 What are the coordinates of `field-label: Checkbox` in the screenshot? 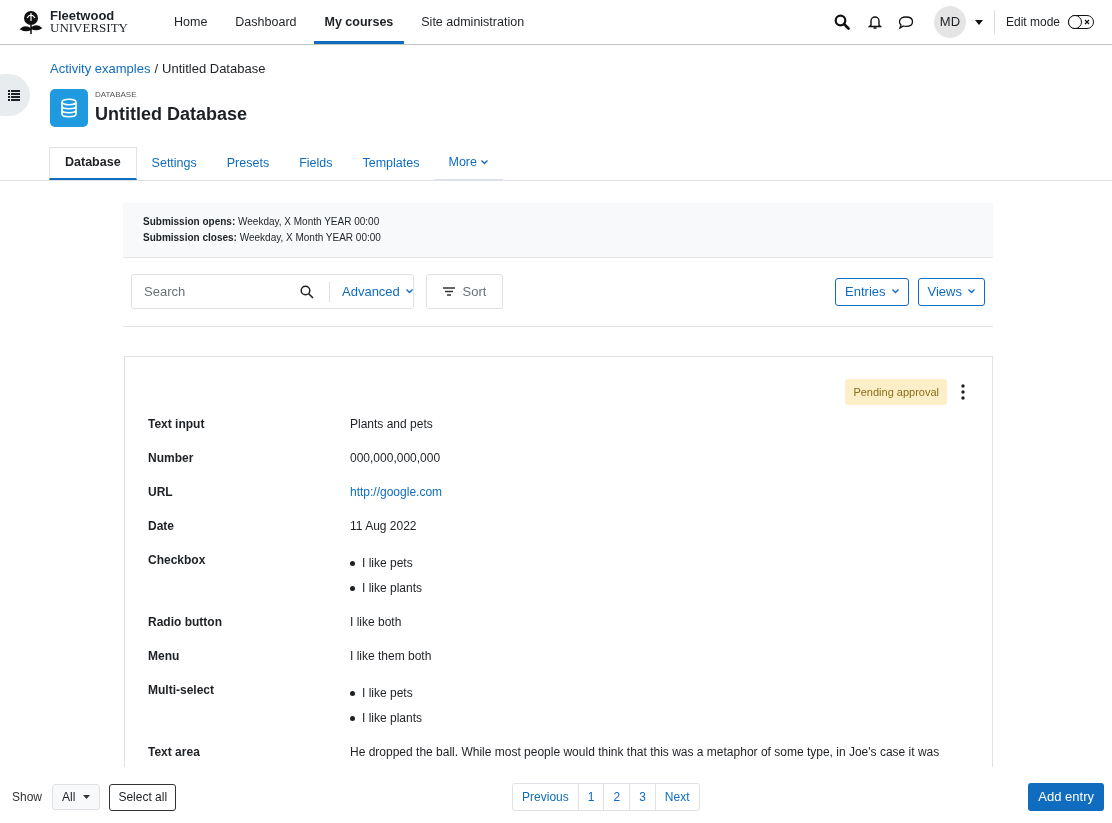 It's located at (177, 561).